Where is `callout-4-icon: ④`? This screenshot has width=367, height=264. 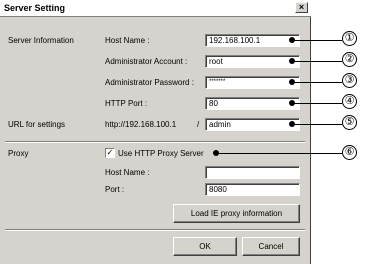 callout-4-icon: ④ is located at coordinates (349, 101).